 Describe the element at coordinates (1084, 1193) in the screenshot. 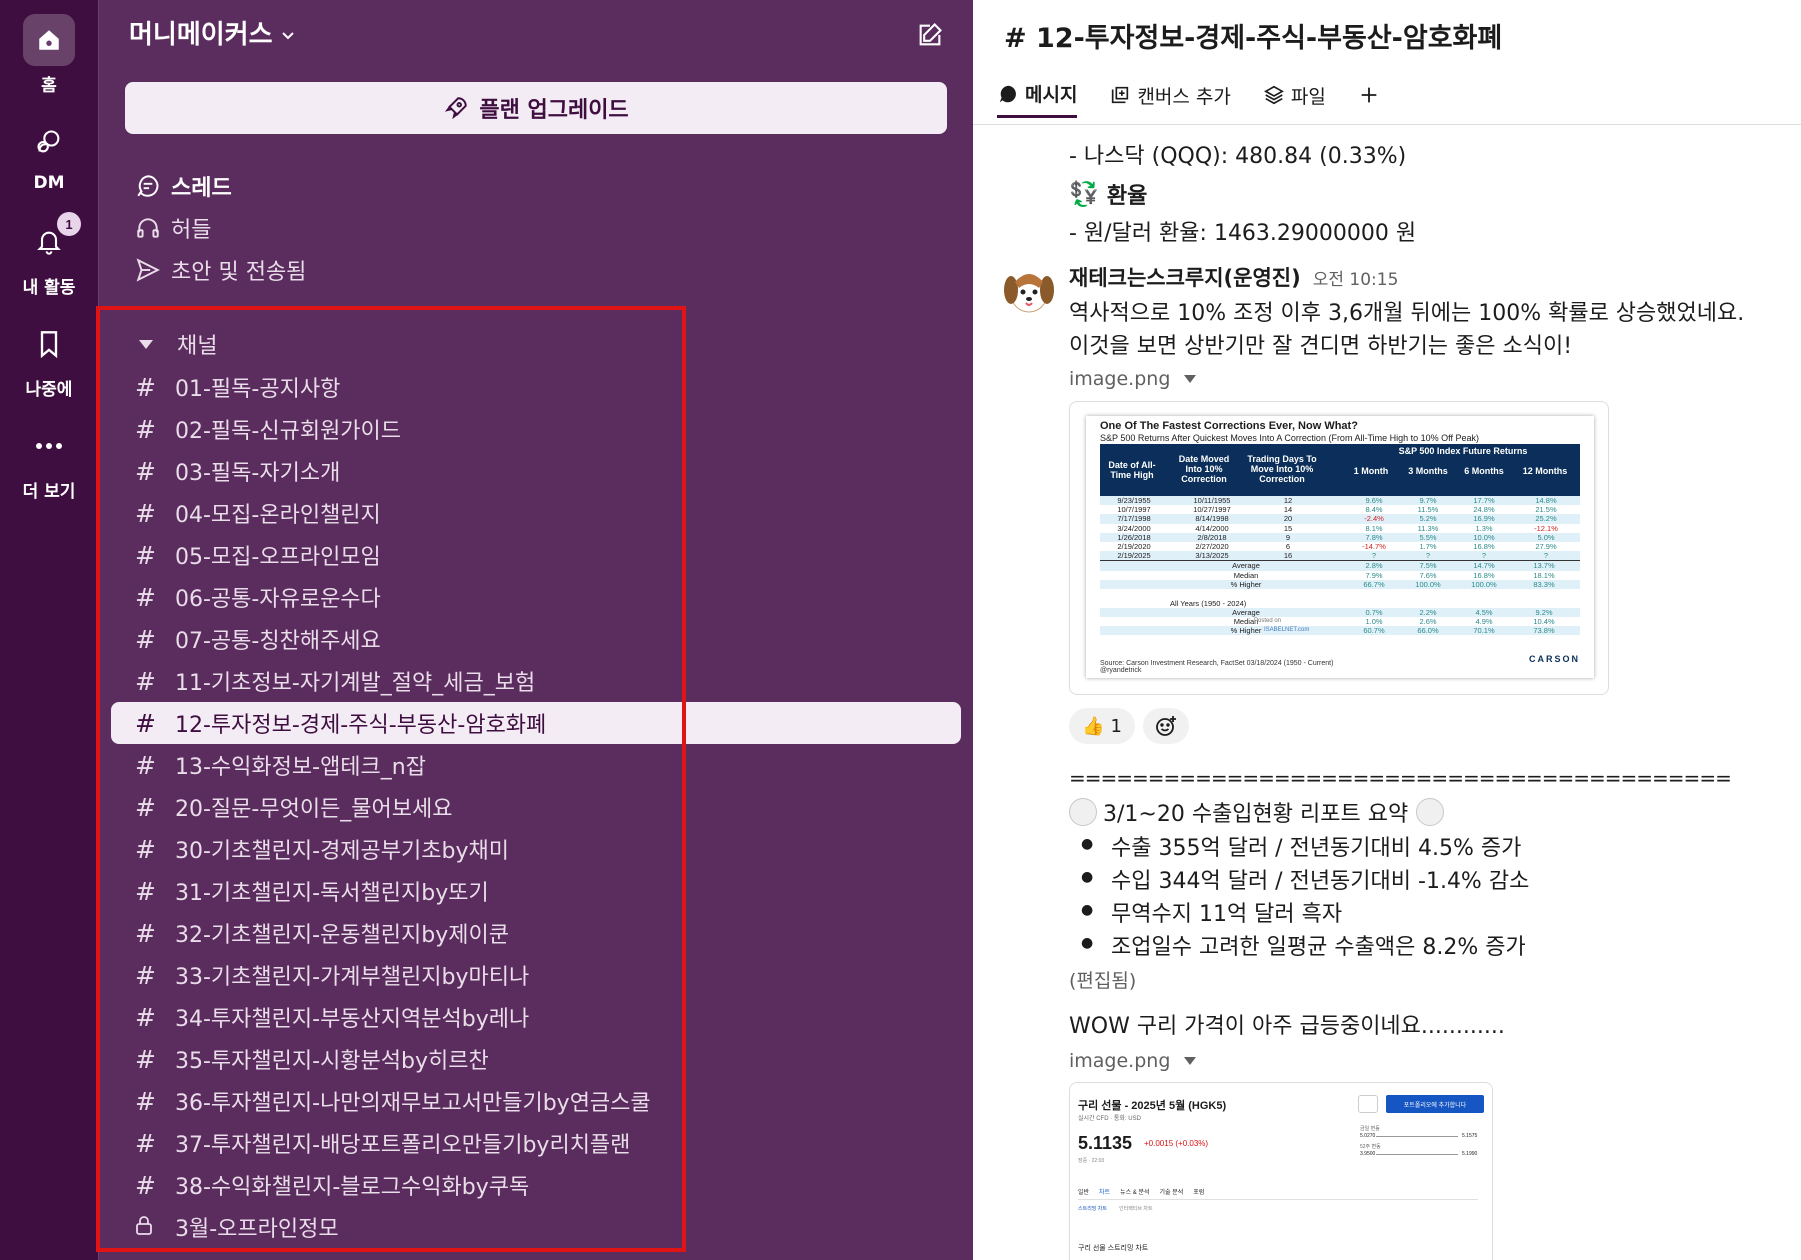

I see `copper-subtab: 일반` at that location.